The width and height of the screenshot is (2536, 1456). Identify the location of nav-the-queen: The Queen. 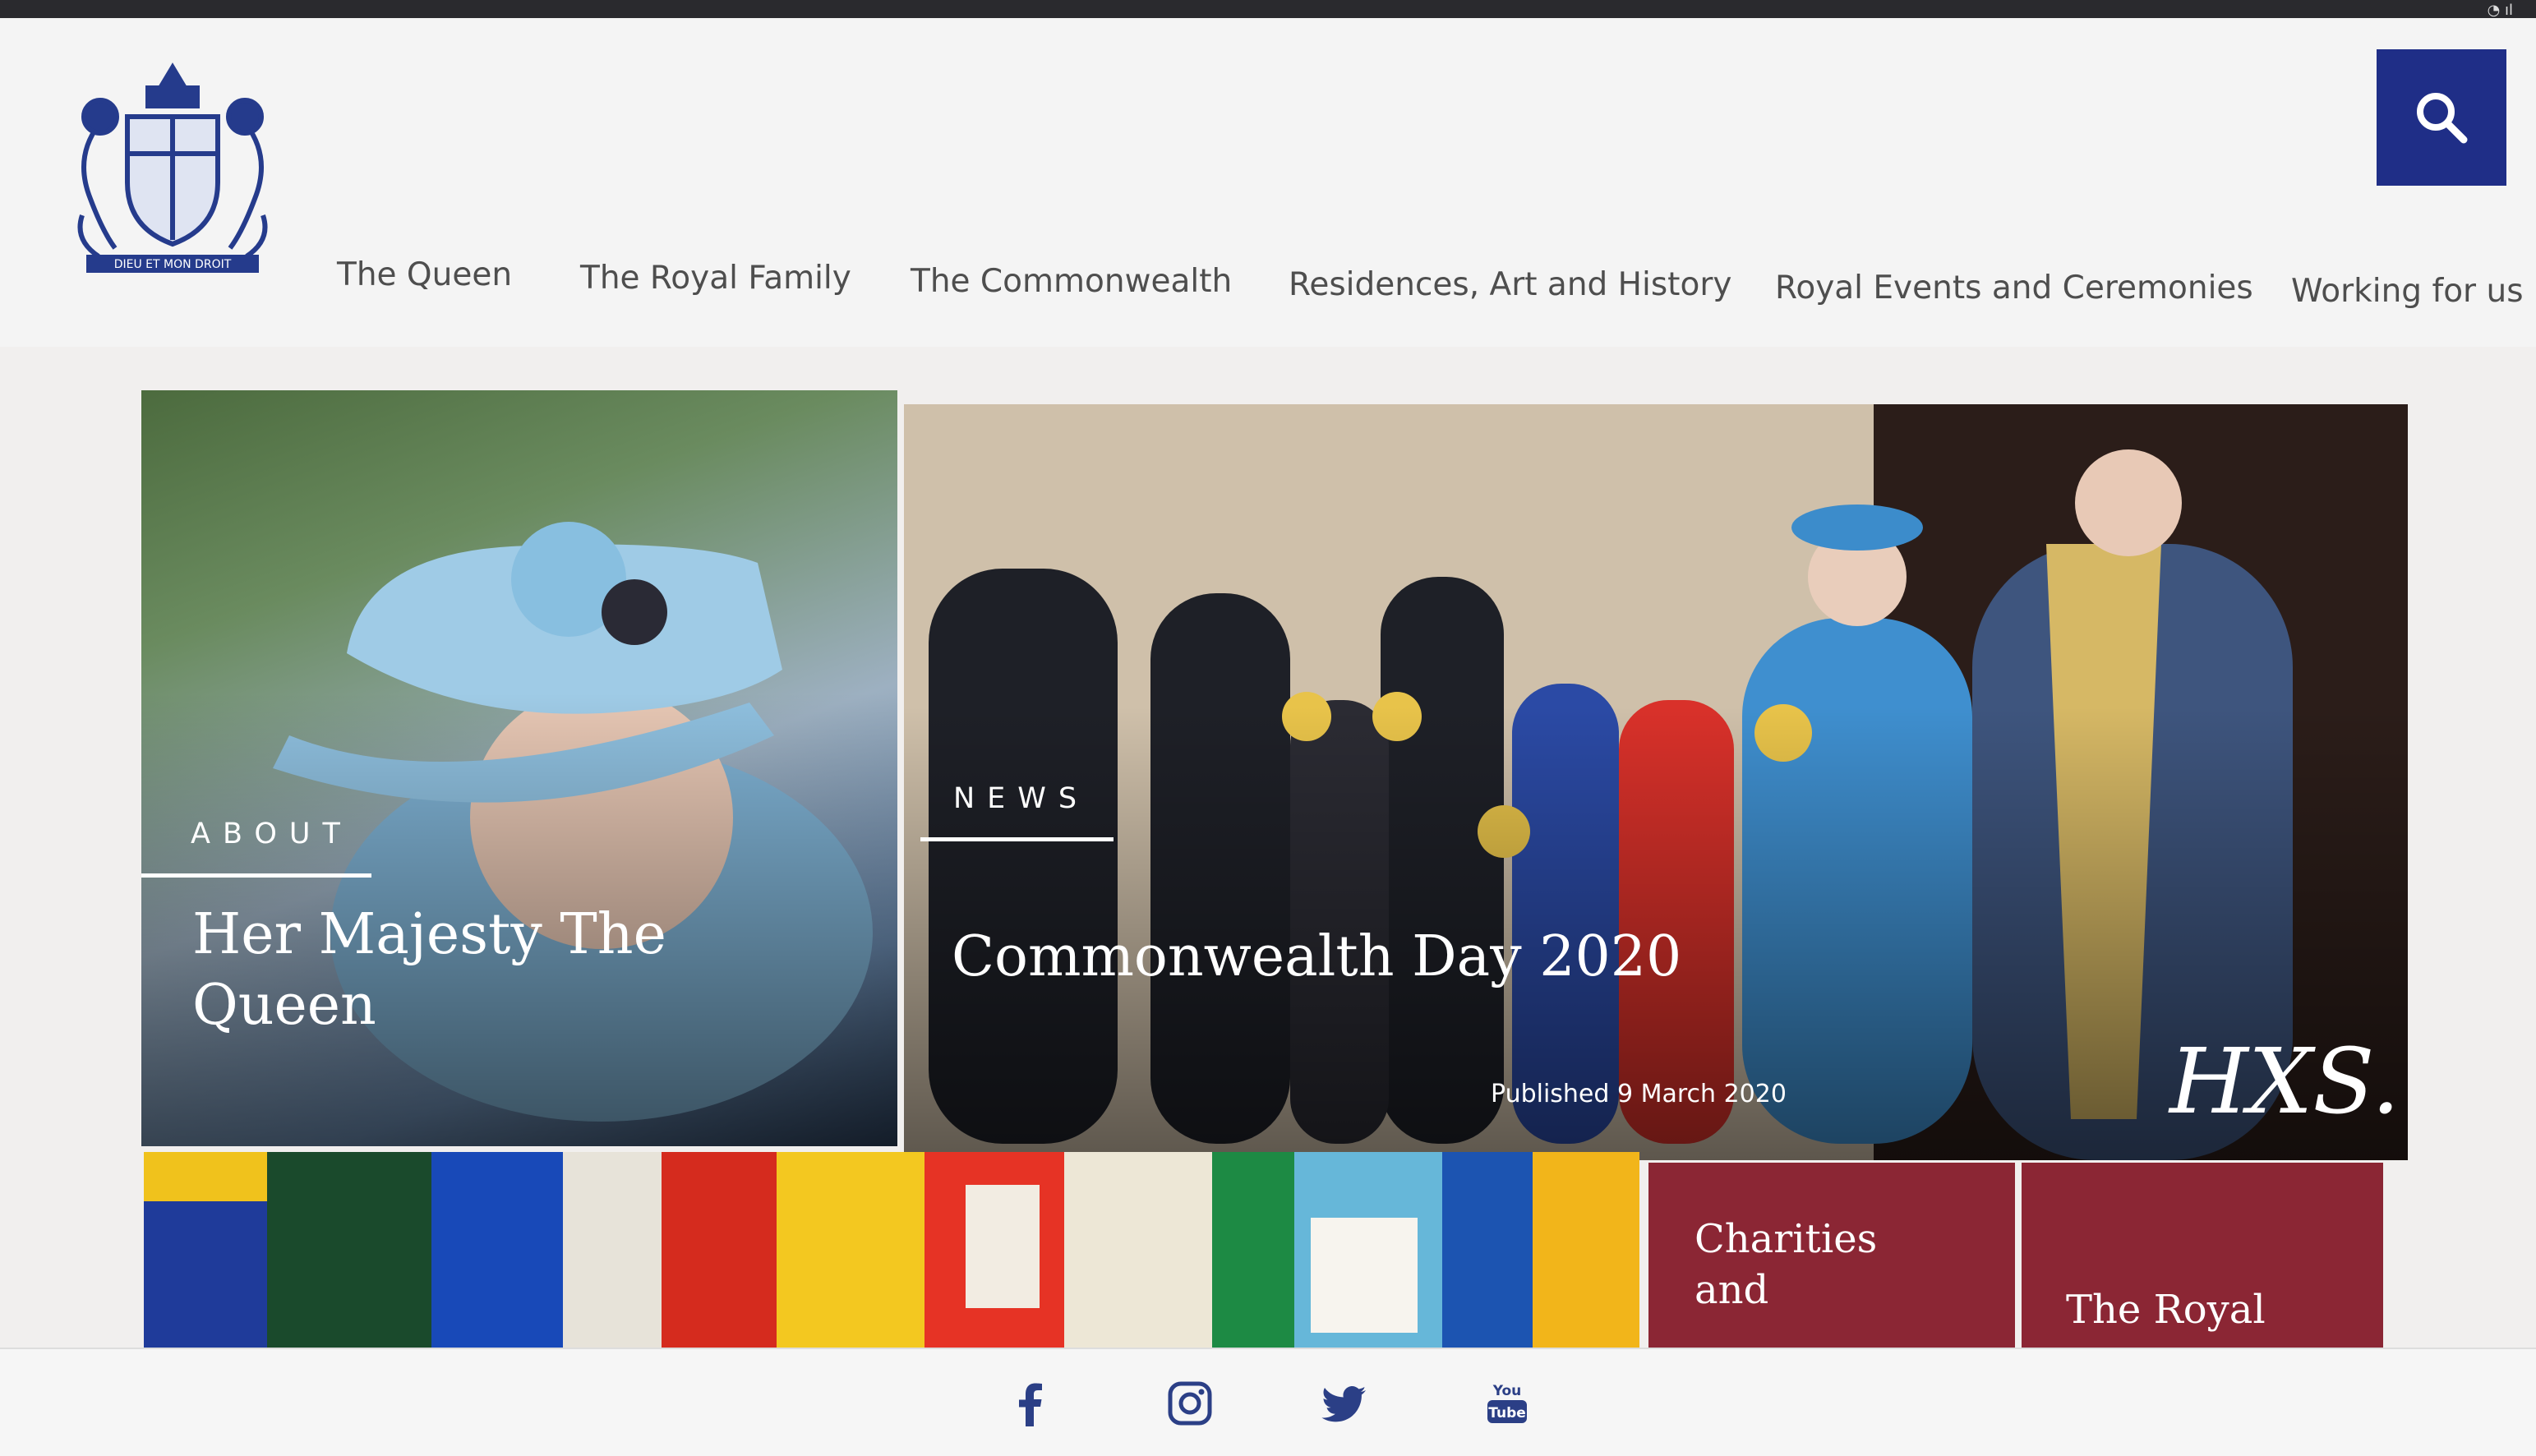
(424, 274).